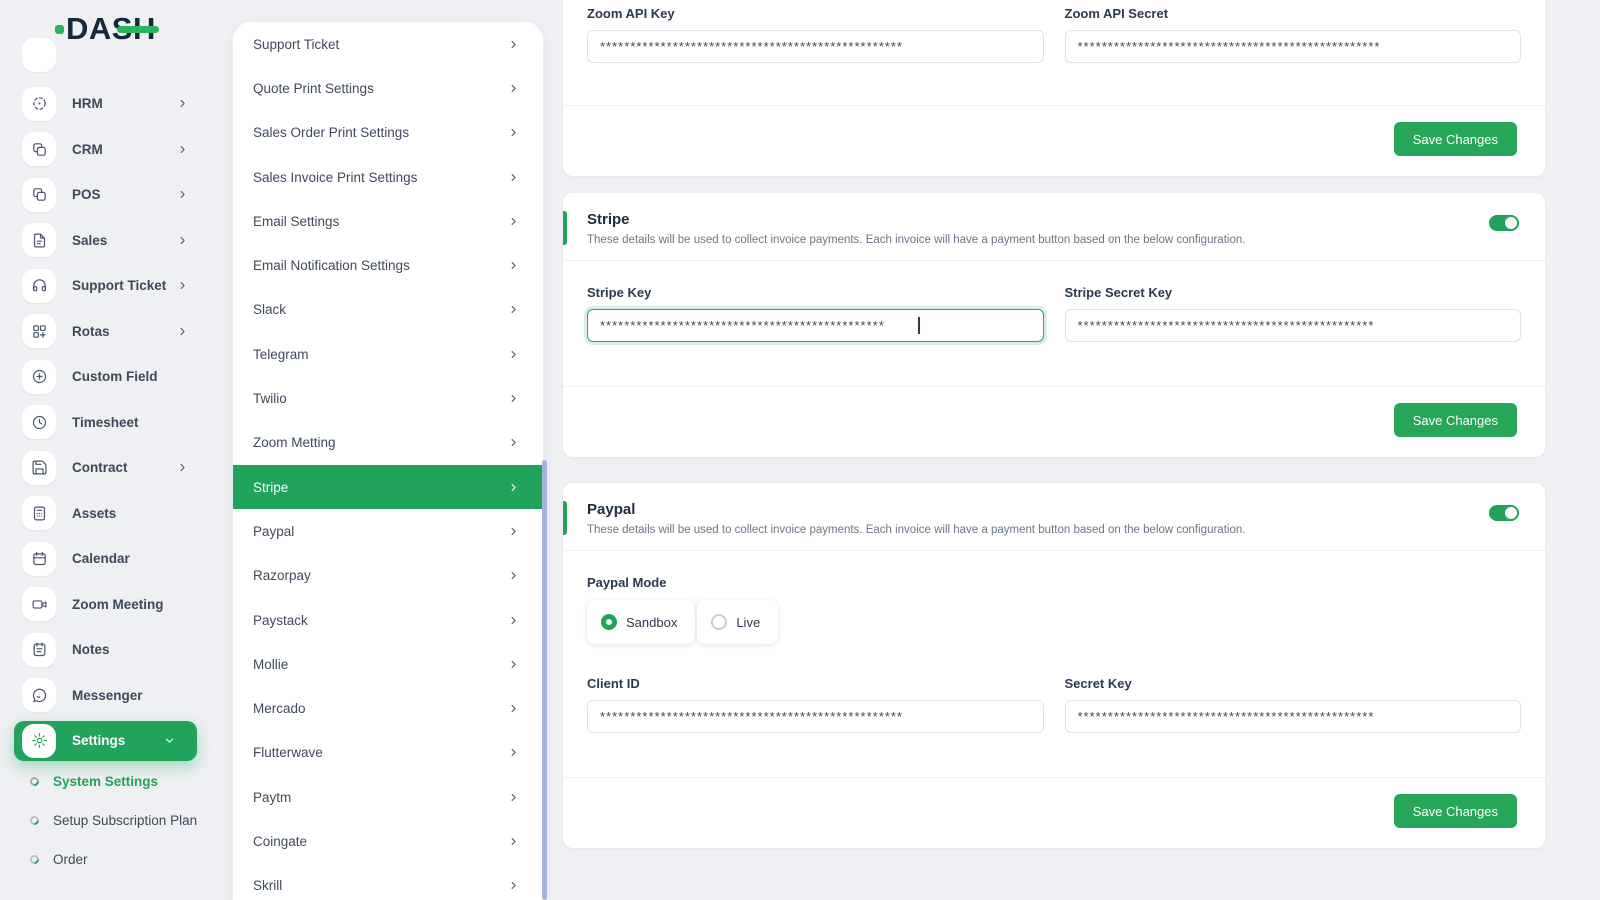 The height and width of the screenshot is (900, 1600). Describe the element at coordinates (94, 513) in the screenshot. I see `sidebar-item-label: Assets` at that location.